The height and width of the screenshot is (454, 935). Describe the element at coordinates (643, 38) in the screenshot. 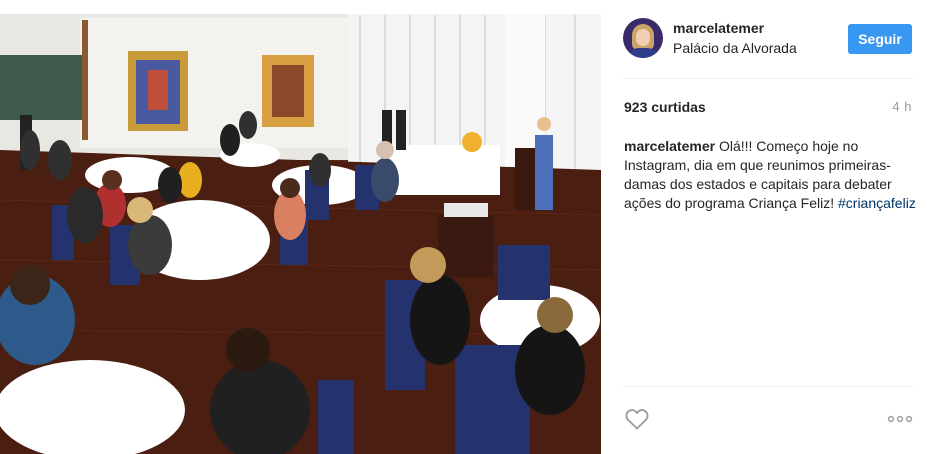

I see `avatar` at that location.